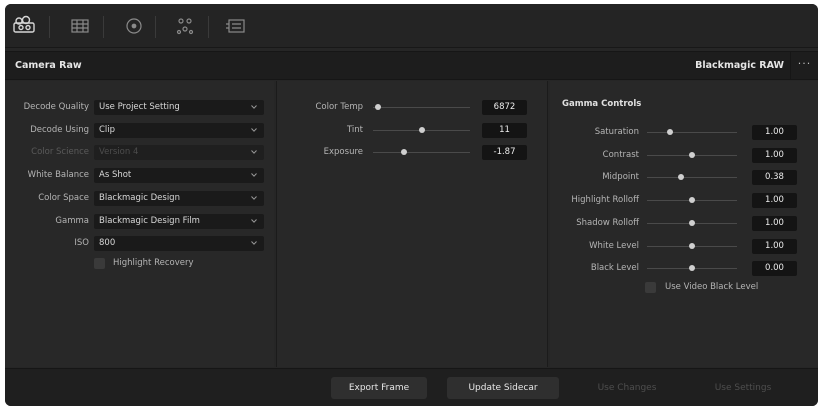  Describe the element at coordinates (681, 177) in the screenshot. I see `midpoint-slider-knob` at that location.